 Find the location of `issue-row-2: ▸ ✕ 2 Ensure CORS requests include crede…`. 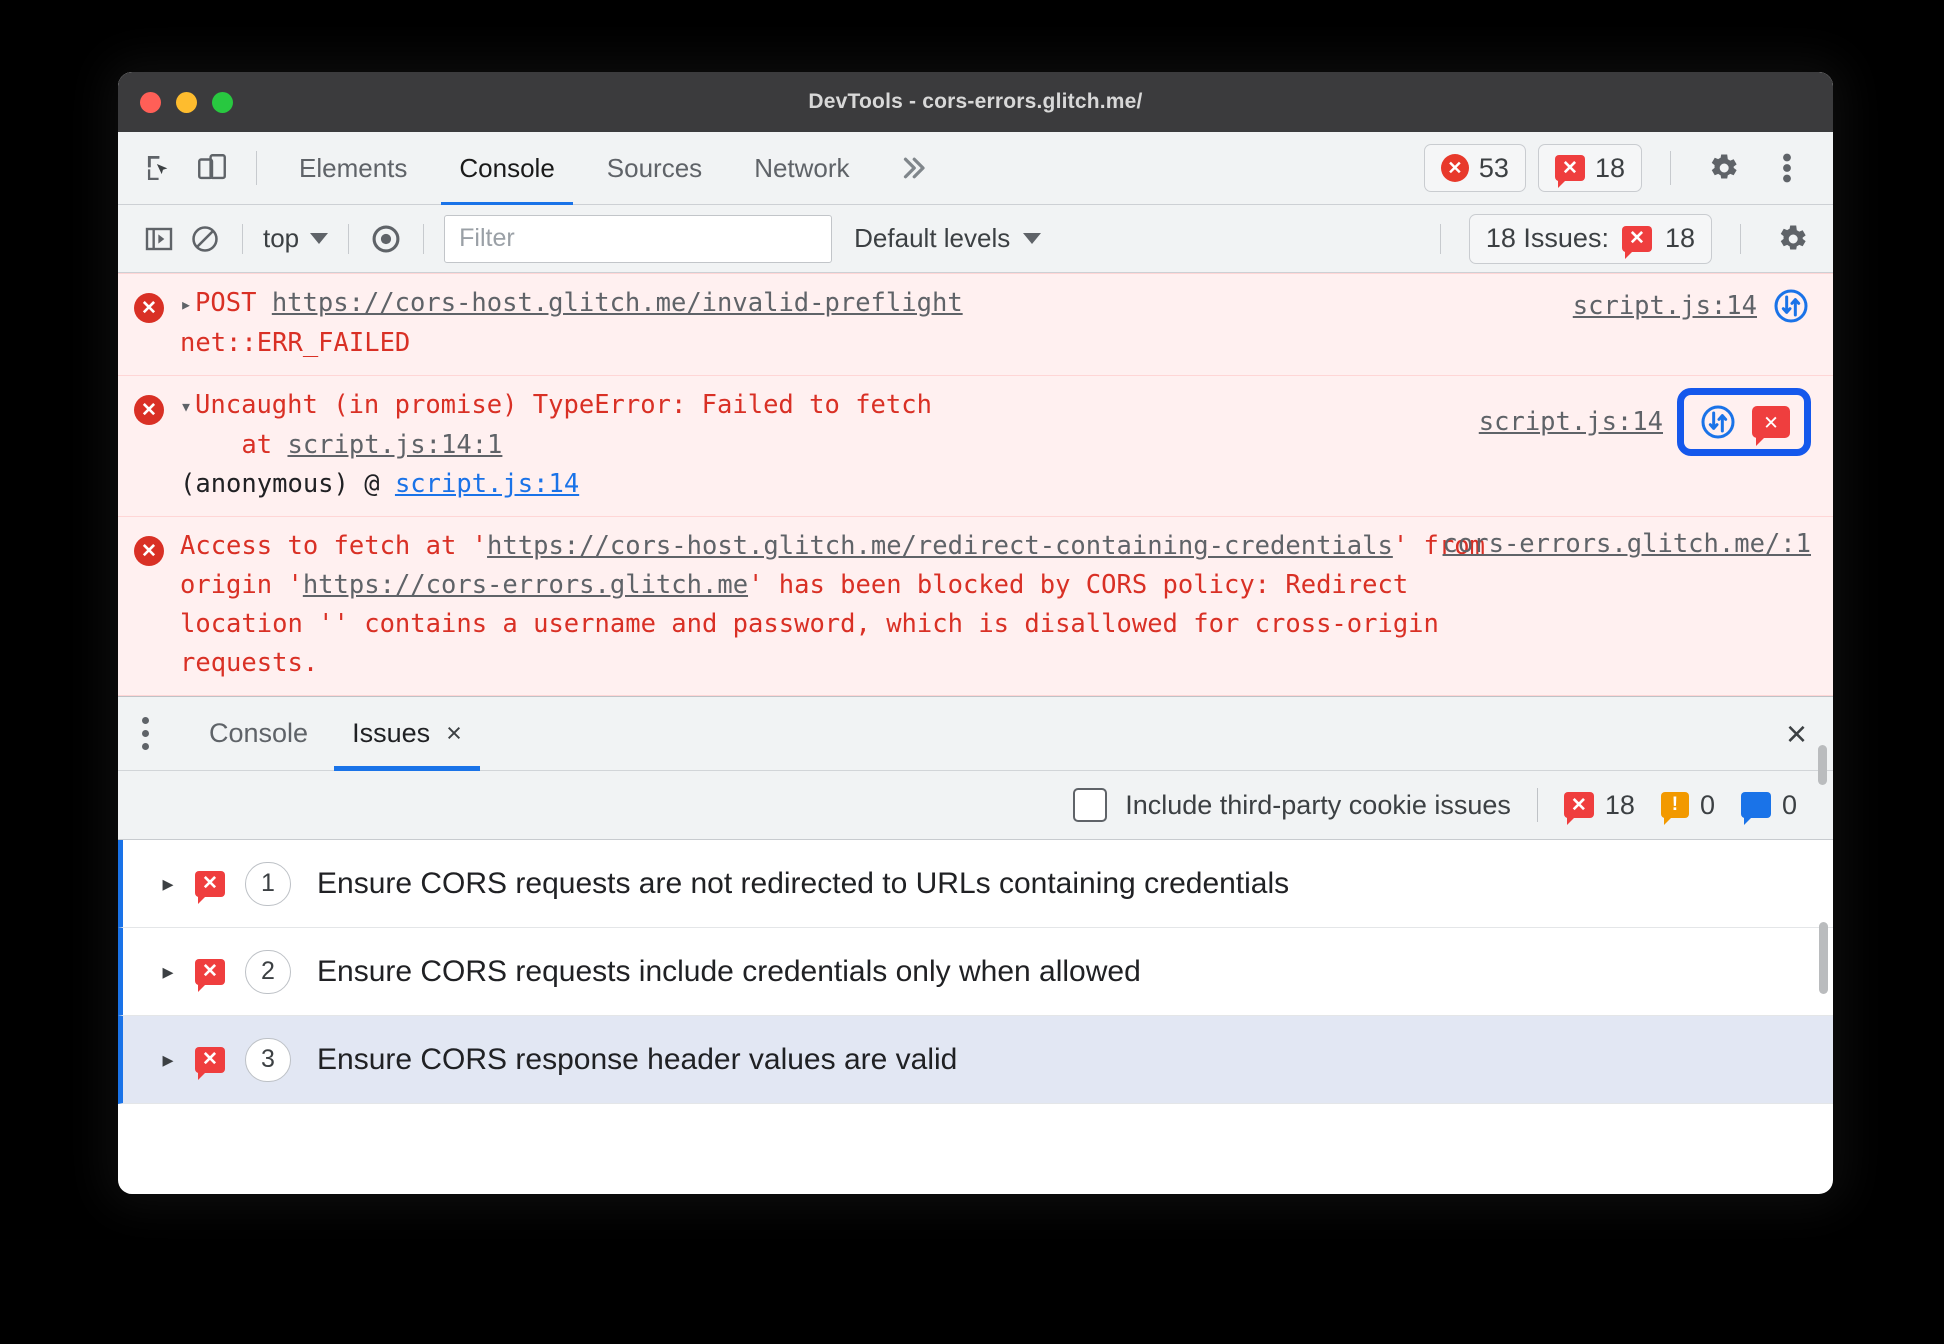

issue-row-2: ▸ ✕ 2 Ensure CORS requests include crede… is located at coordinates (975, 972).